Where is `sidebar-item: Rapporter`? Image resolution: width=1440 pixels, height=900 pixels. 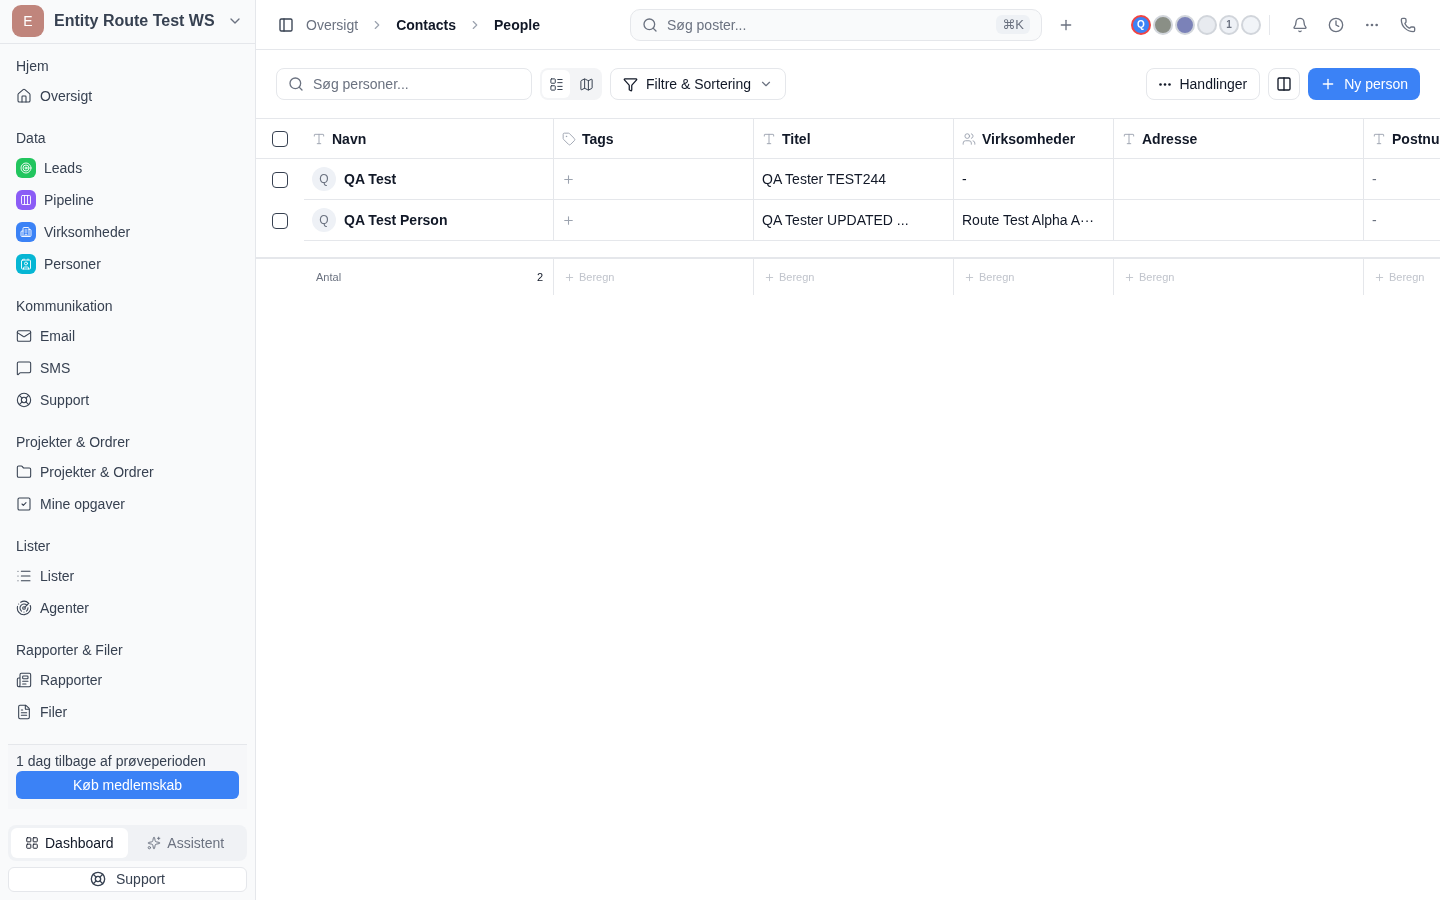
sidebar-item: Rapporter is located at coordinates (127, 679).